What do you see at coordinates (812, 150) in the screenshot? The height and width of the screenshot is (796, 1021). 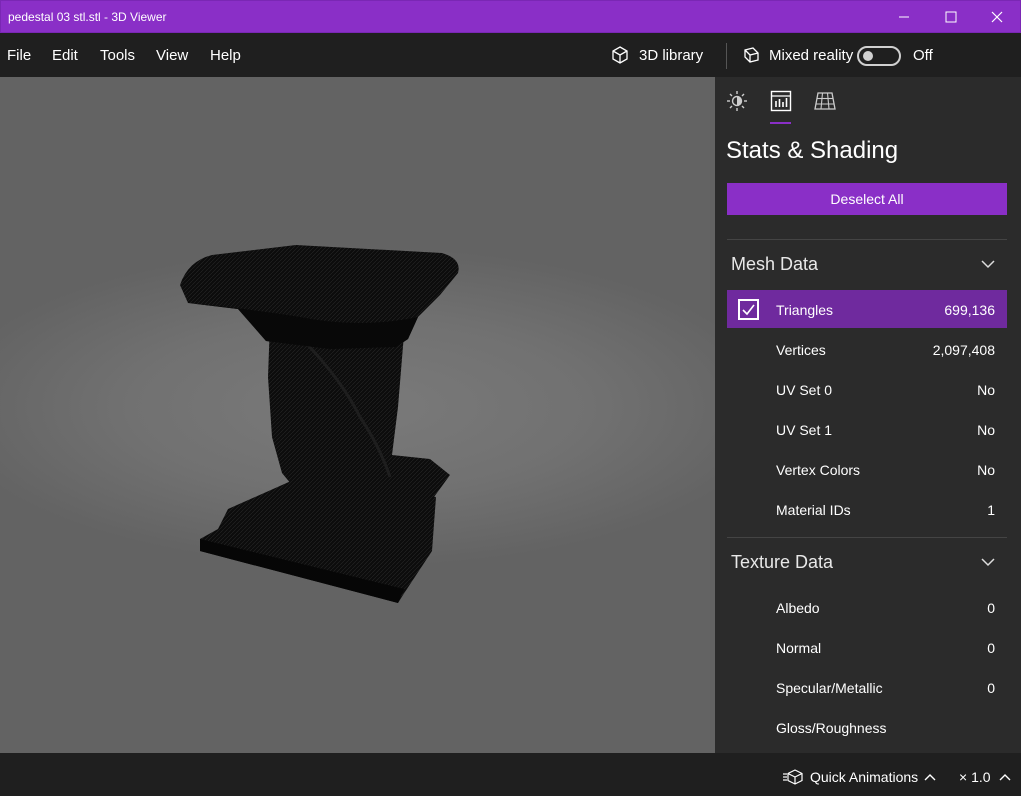 I see `panel-title: Stats & Shading` at bounding box center [812, 150].